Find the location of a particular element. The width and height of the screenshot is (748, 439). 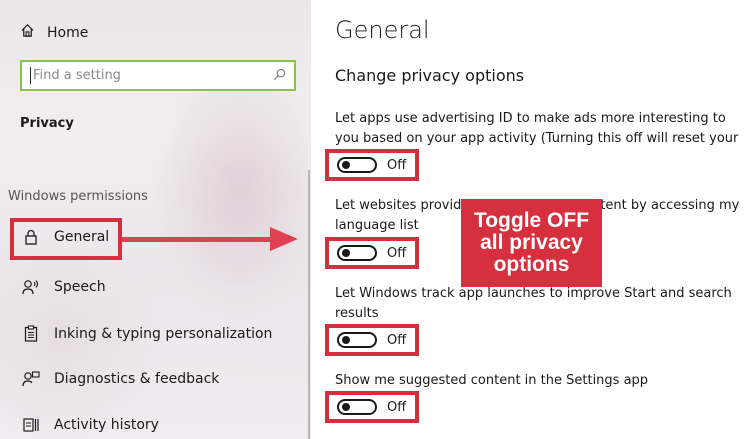

section-title: Privacy is located at coordinates (47, 123).